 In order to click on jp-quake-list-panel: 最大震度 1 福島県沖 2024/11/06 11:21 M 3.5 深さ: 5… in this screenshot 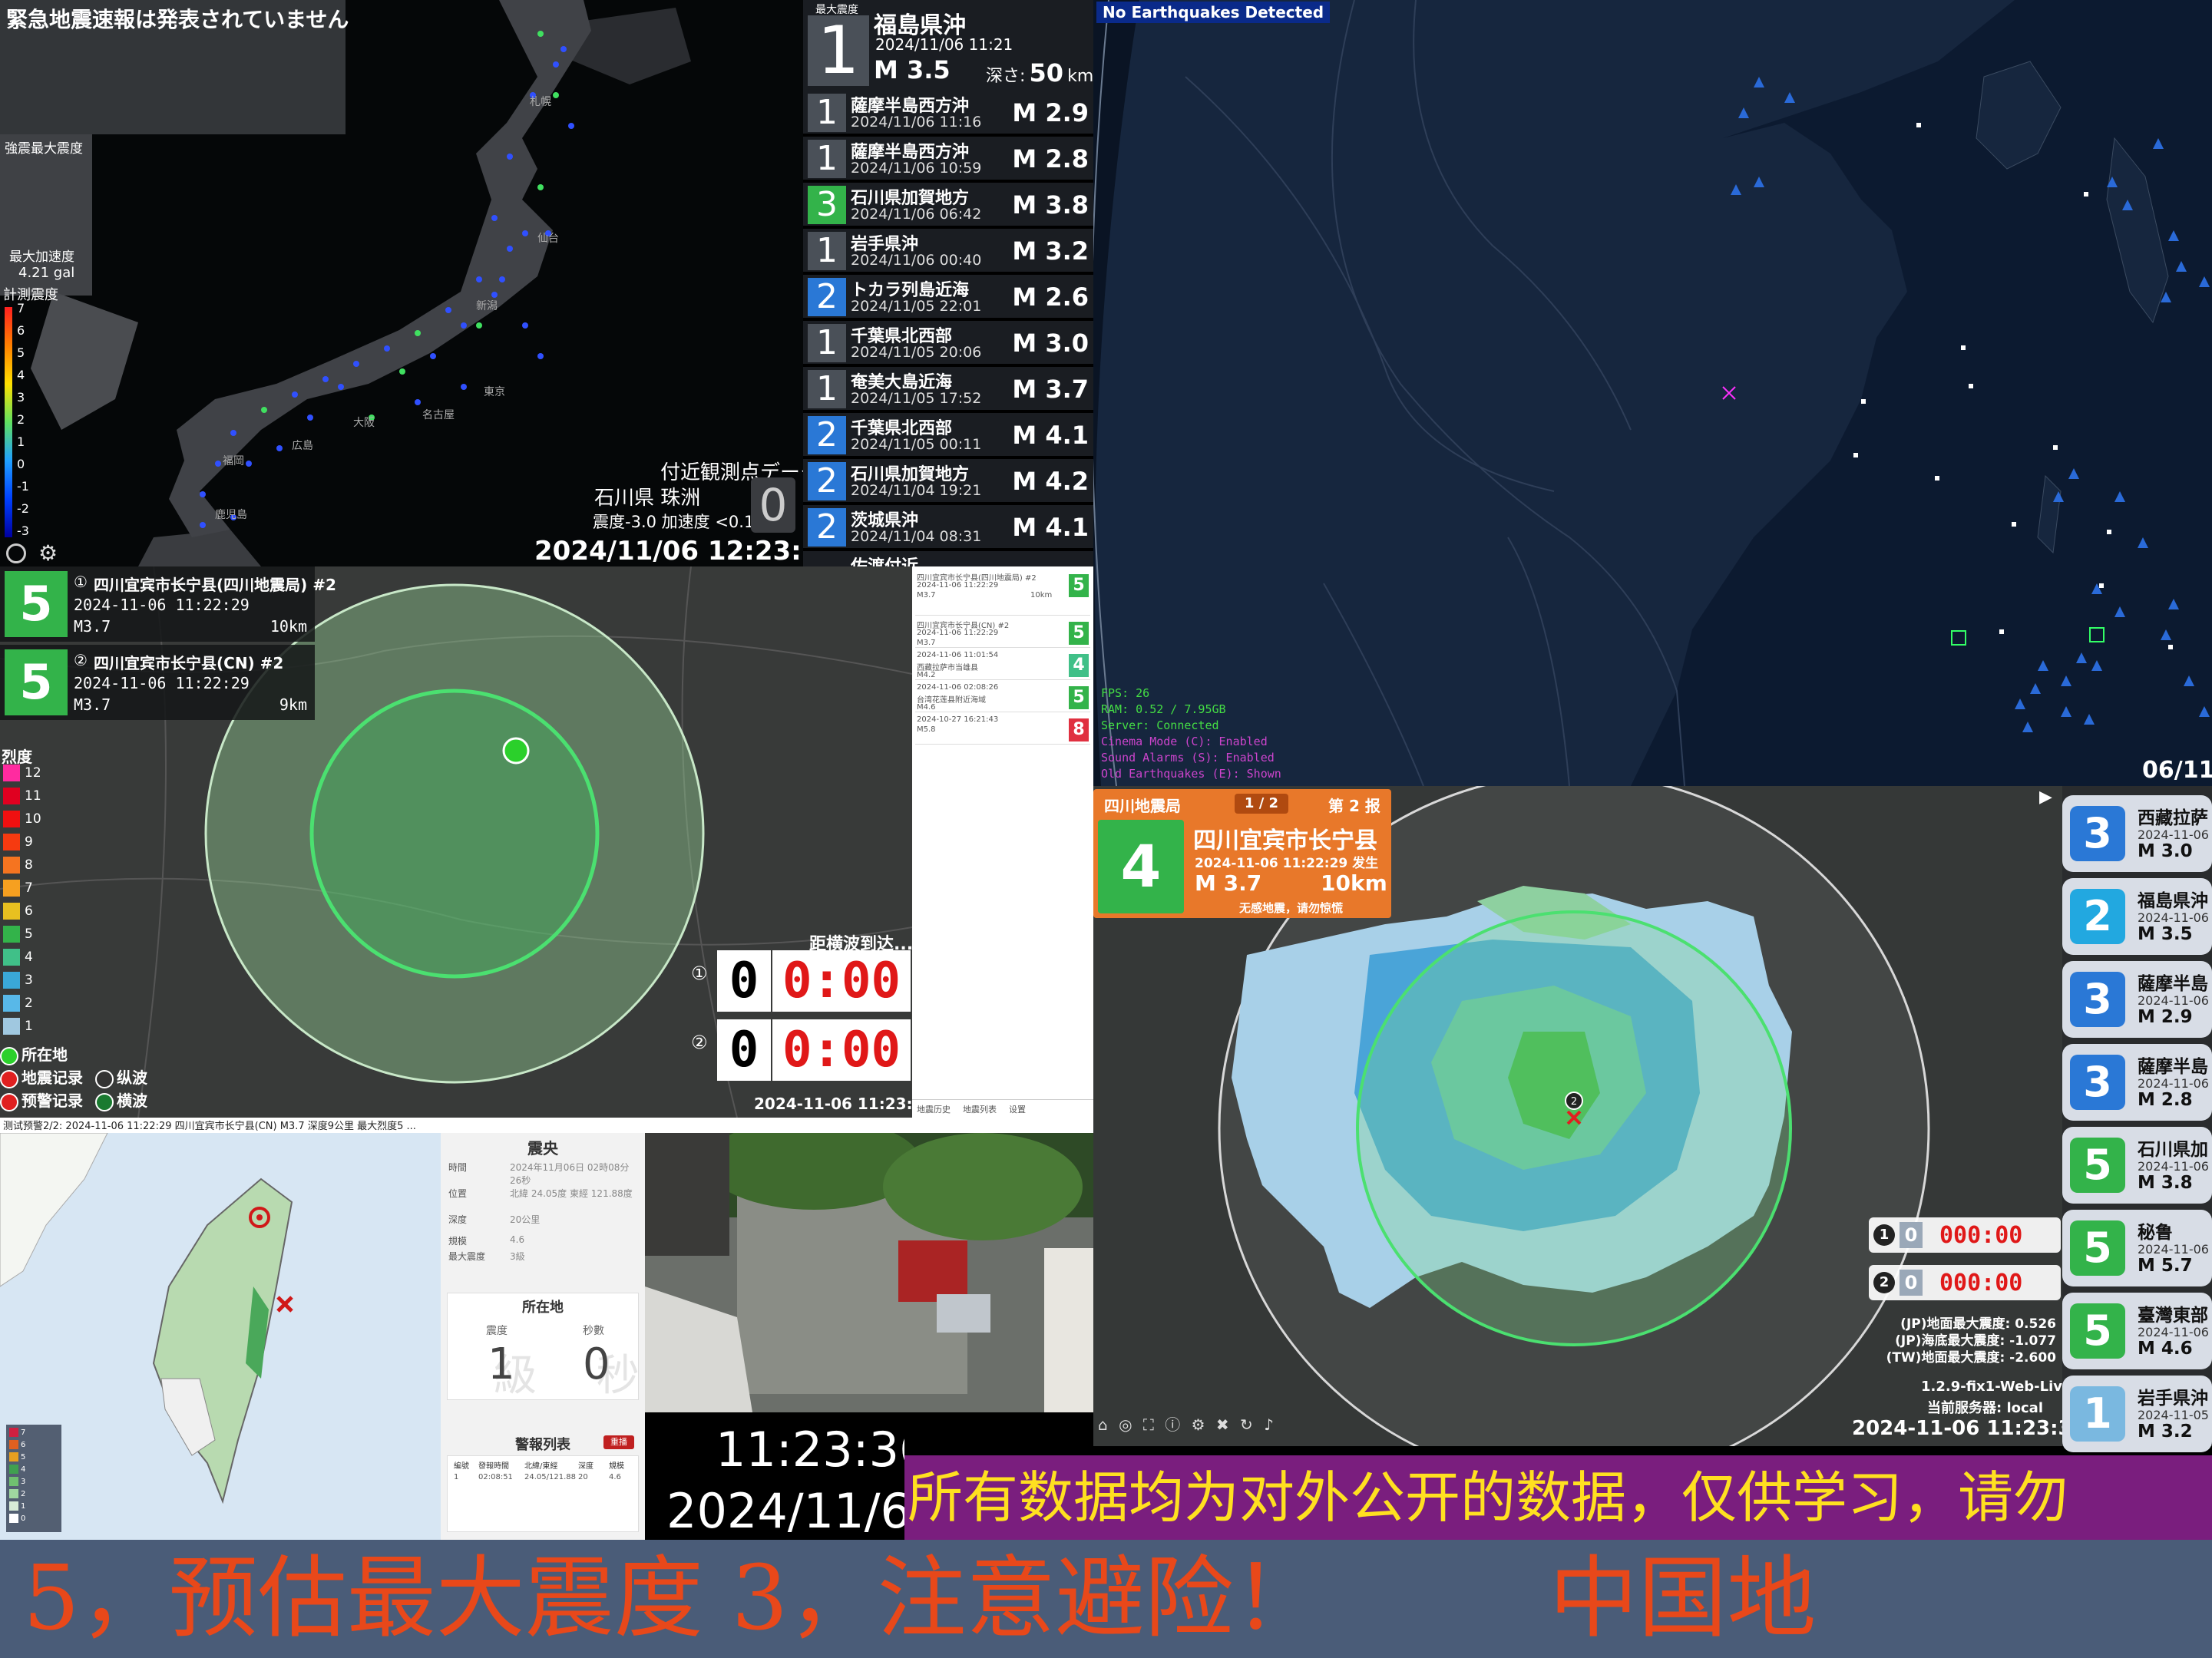, I will do `click(948, 283)`.